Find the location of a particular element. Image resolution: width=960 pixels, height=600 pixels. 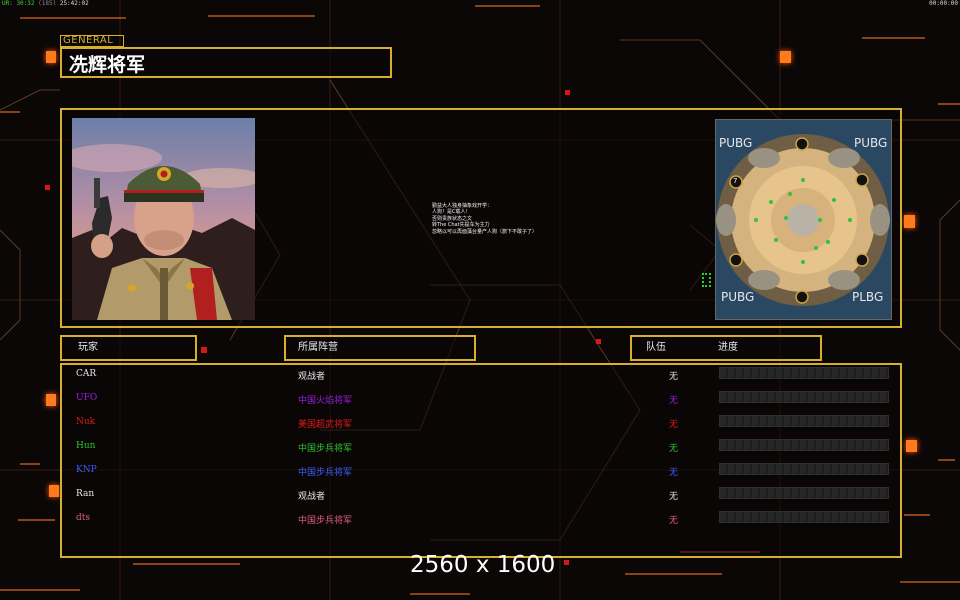

player-name: Nuk is located at coordinates (86, 422).